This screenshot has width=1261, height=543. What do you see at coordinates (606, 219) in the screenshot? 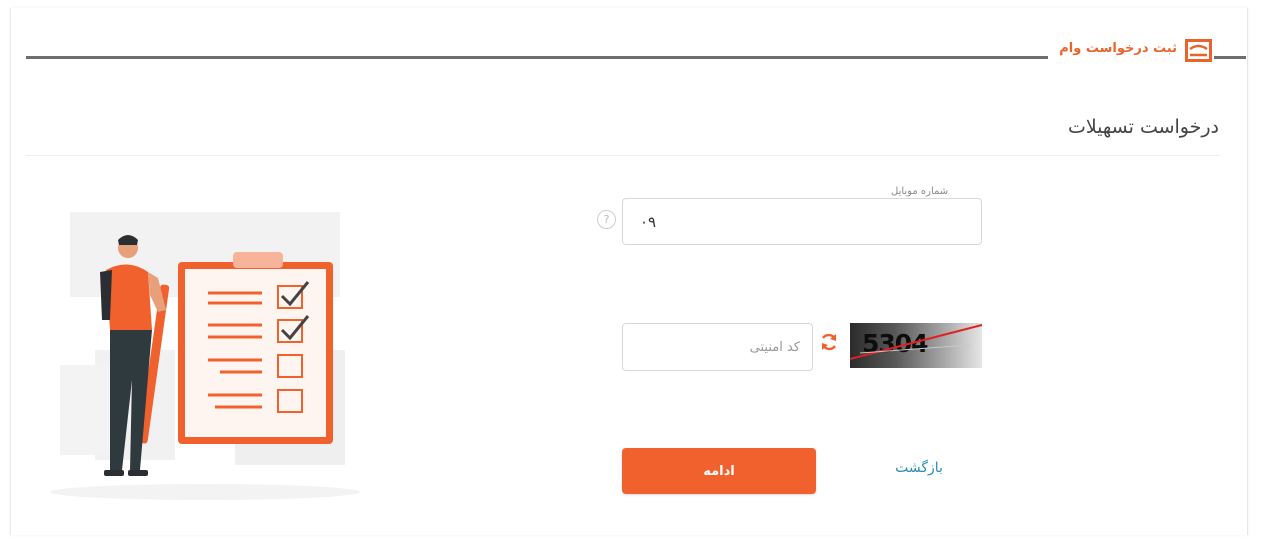
I see `help-circle-icon: ?` at bounding box center [606, 219].